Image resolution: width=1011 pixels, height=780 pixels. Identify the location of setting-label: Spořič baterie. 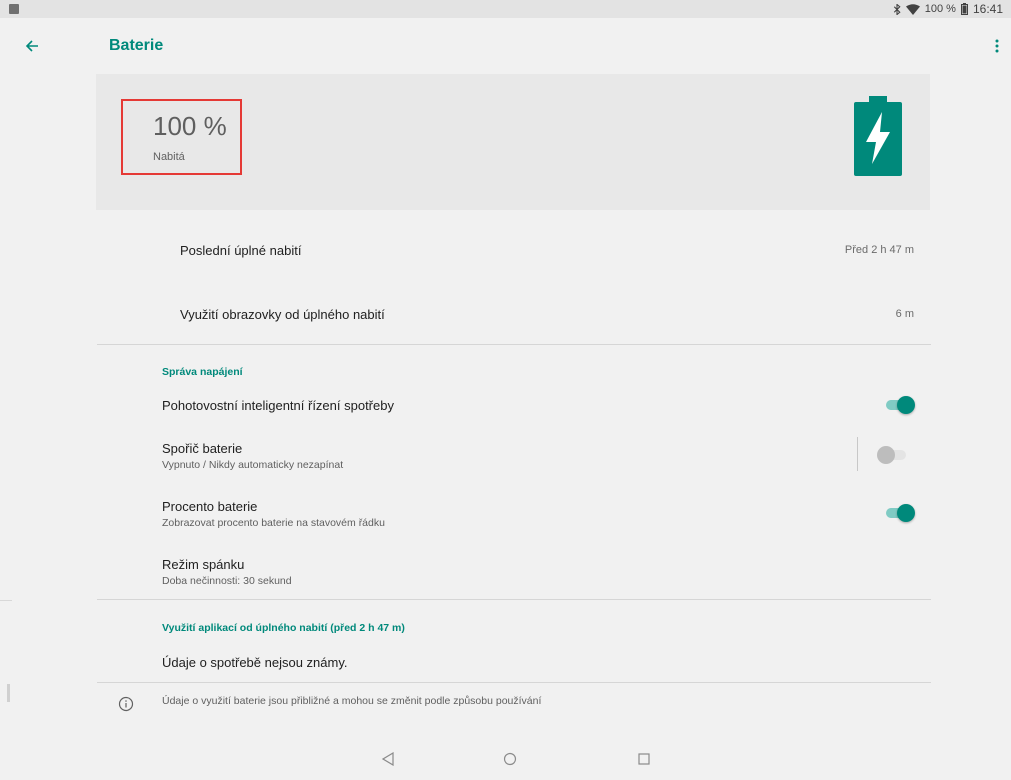
(202, 448).